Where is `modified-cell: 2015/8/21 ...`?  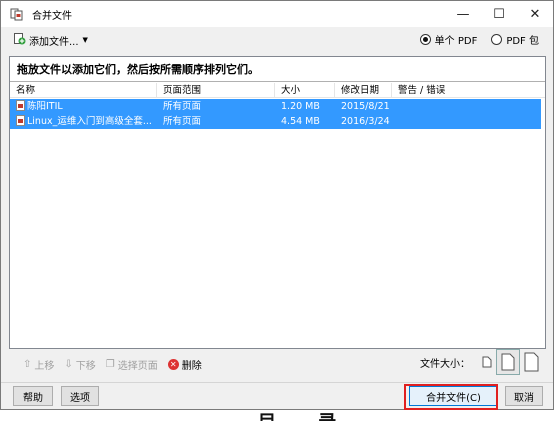 modified-cell: 2015/8/21 ... is located at coordinates (366, 106).